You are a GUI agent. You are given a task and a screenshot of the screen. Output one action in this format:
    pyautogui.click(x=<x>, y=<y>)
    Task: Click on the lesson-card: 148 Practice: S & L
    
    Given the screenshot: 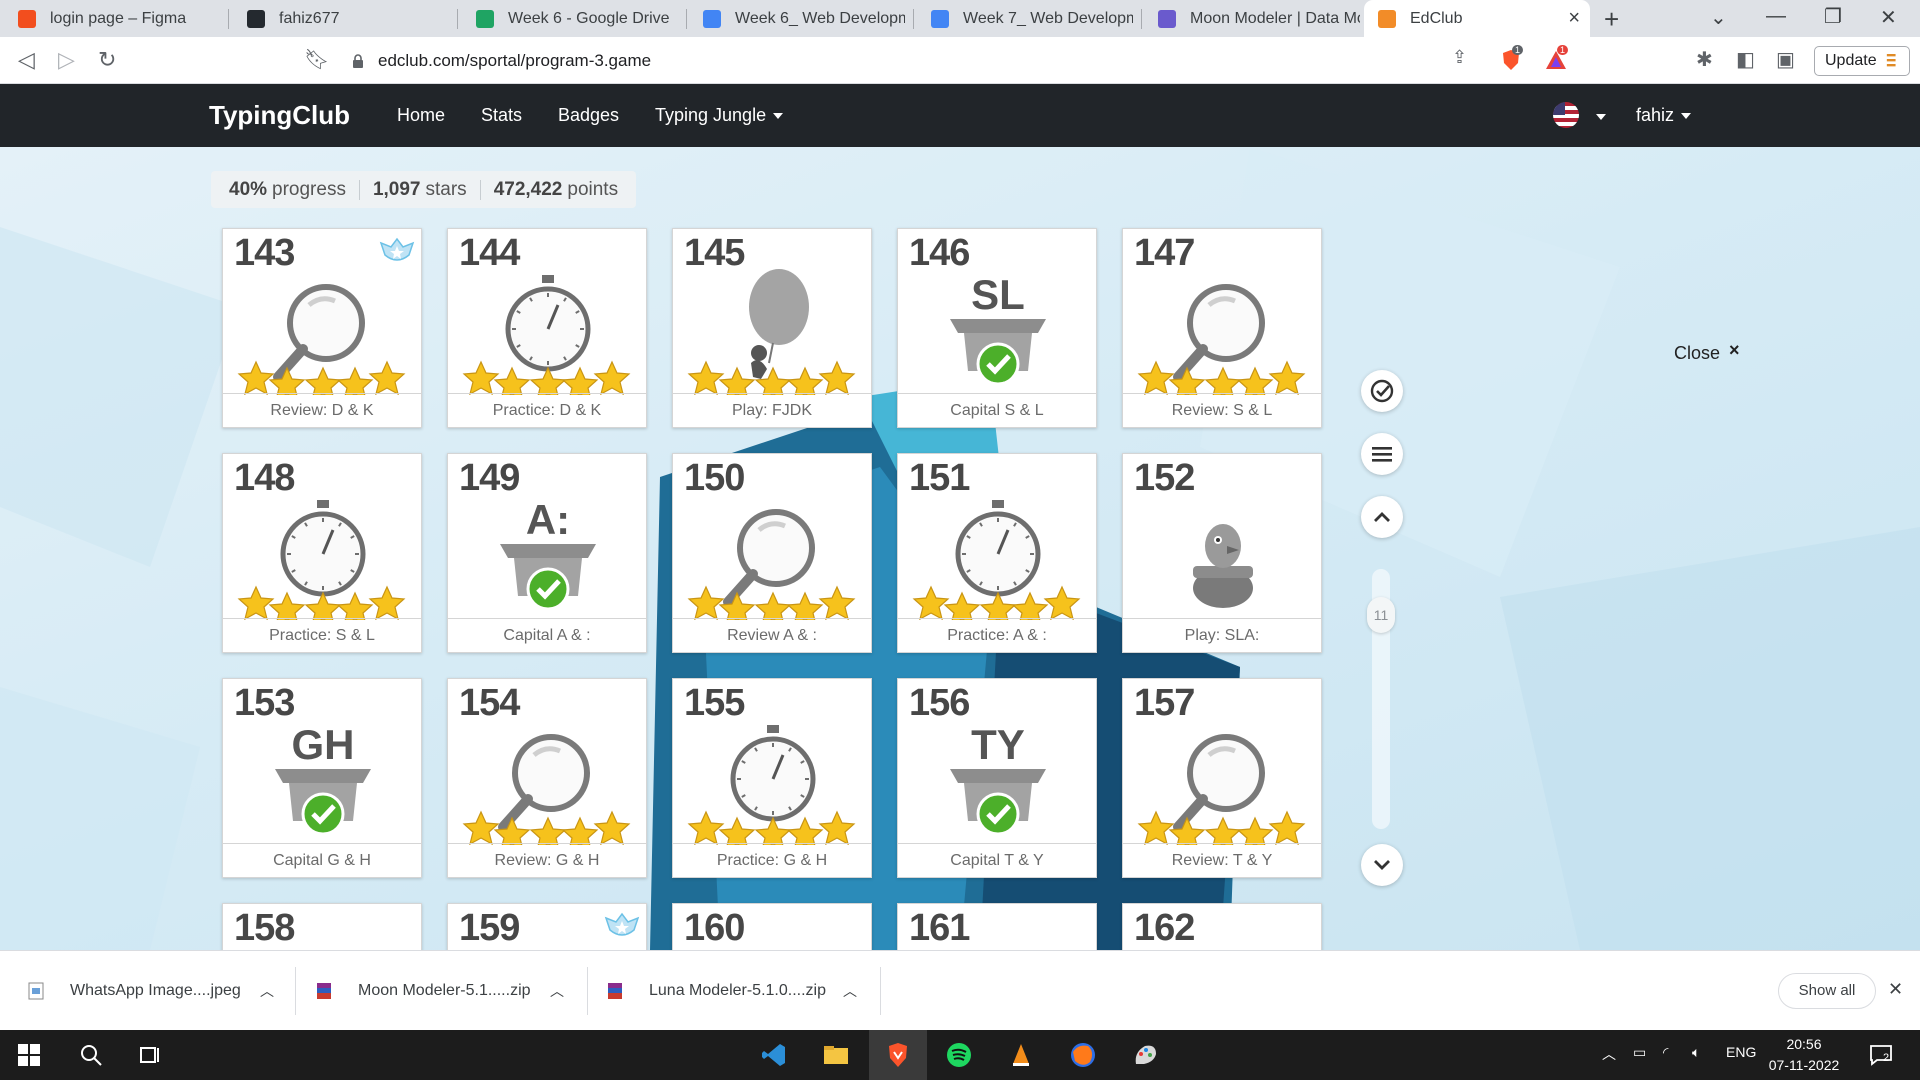 What is the action you would take?
    pyautogui.click(x=322, y=553)
    